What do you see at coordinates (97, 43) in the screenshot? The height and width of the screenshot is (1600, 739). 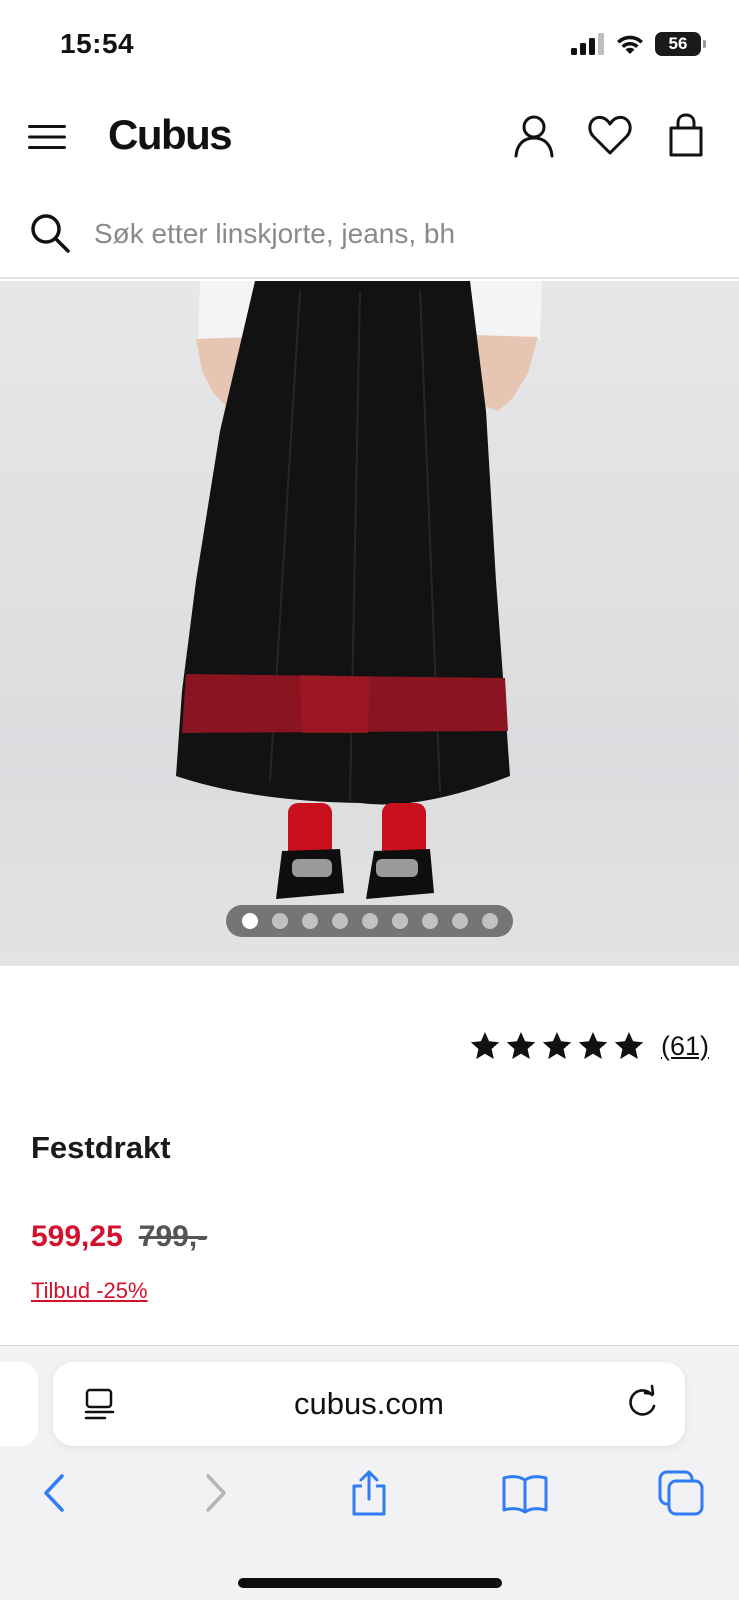 I see `status-time: 15:54` at bounding box center [97, 43].